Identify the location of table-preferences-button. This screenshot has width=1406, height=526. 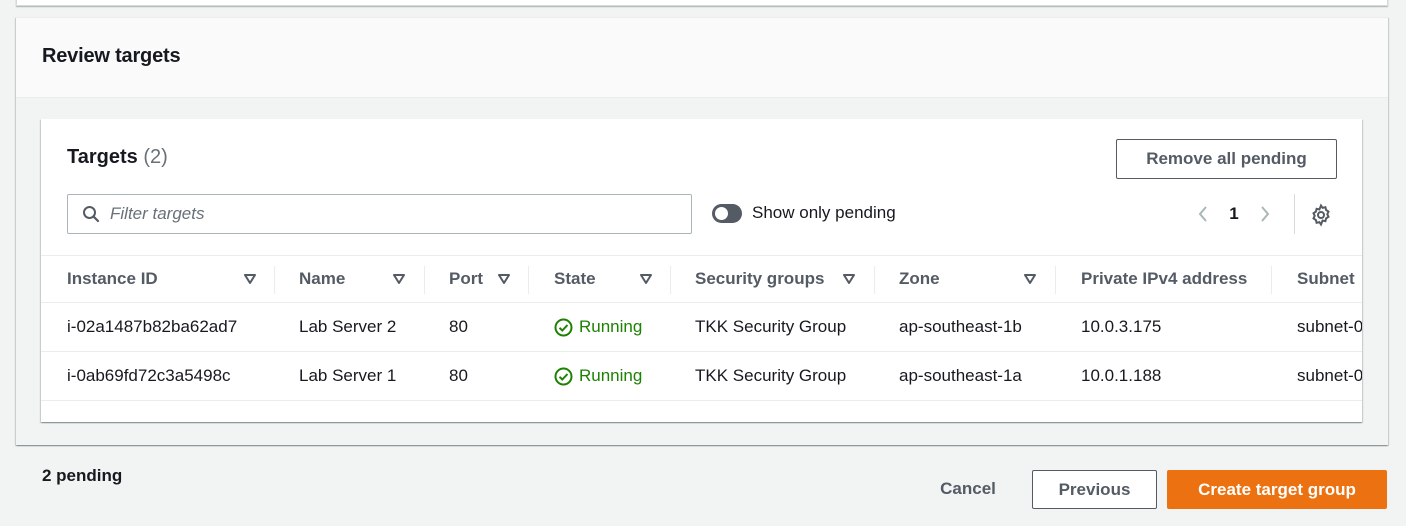
(1321, 215).